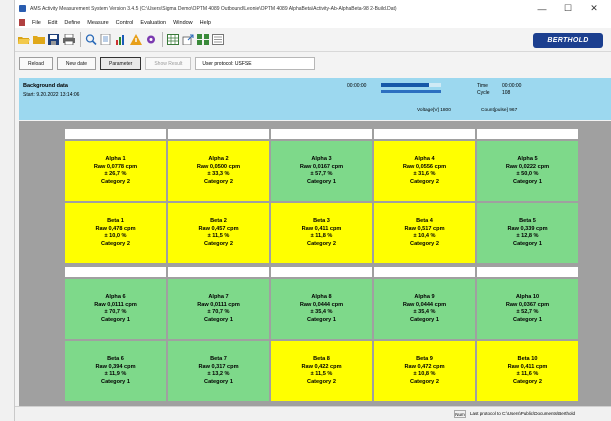 The height and width of the screenshot is (421, 611). What do you see at coordinates (527, 170) in the screenshot?
I see `alpha-cell: Alpha 5 Raw 0,0222 cpm ± 50,0 % Category 1` at bounding box center [527, 170].